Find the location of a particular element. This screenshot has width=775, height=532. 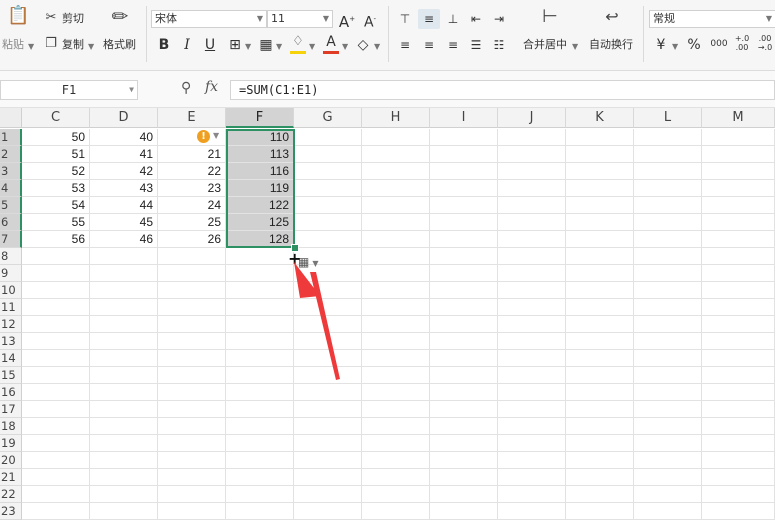

cell-j12 is located at coordinates (532, 324).